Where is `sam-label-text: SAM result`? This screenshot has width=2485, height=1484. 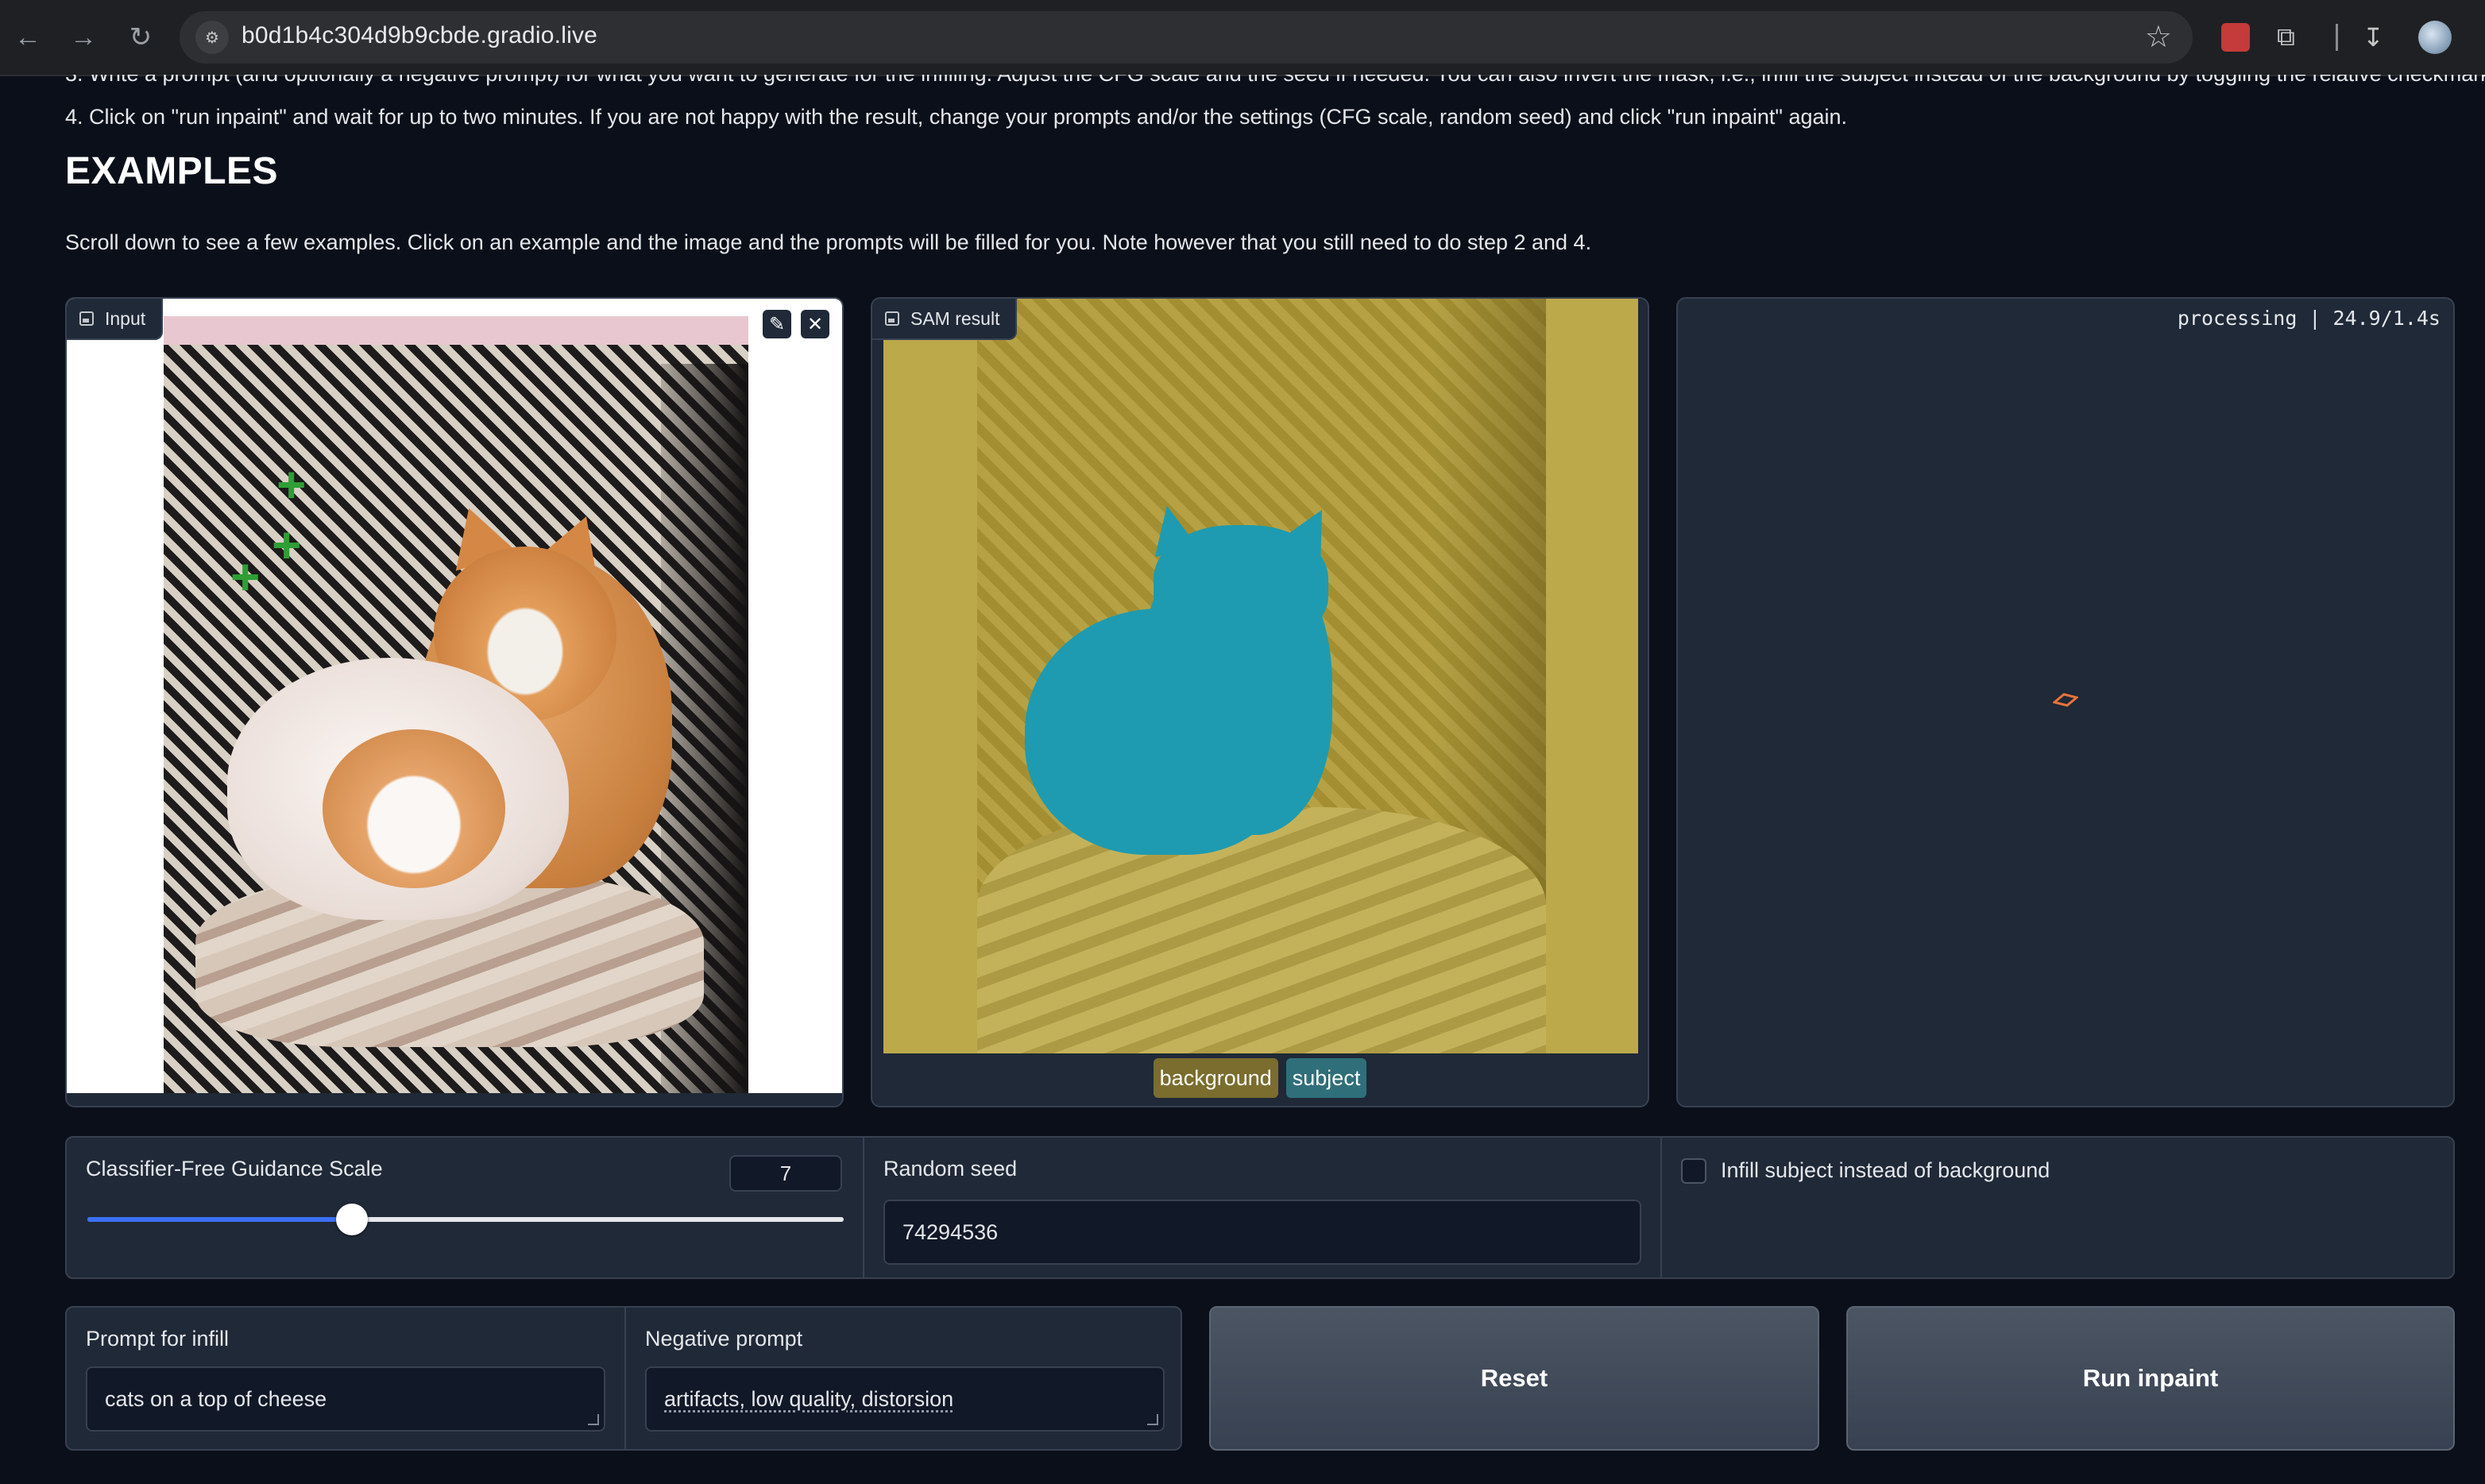 sam-label-text: SAM result is located at coordinates (955, 318).